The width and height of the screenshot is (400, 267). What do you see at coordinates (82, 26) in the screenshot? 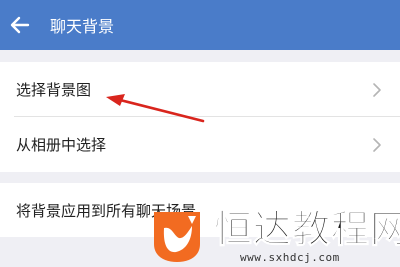
I see `page-title: 聊天背景` at bounding box center [82, 26].